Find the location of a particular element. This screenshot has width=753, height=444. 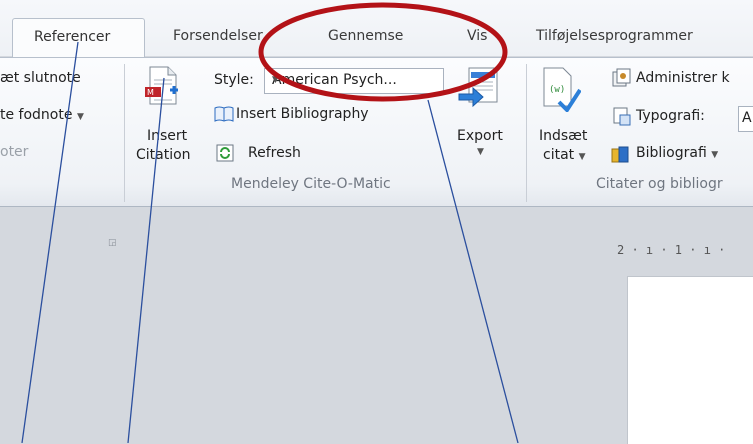

typografi-value: A is located at coordinates (747, 118).